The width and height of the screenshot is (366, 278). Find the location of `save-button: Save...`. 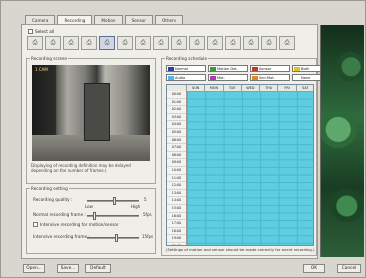

save-button: Save... is located at coordinates (68, 268).